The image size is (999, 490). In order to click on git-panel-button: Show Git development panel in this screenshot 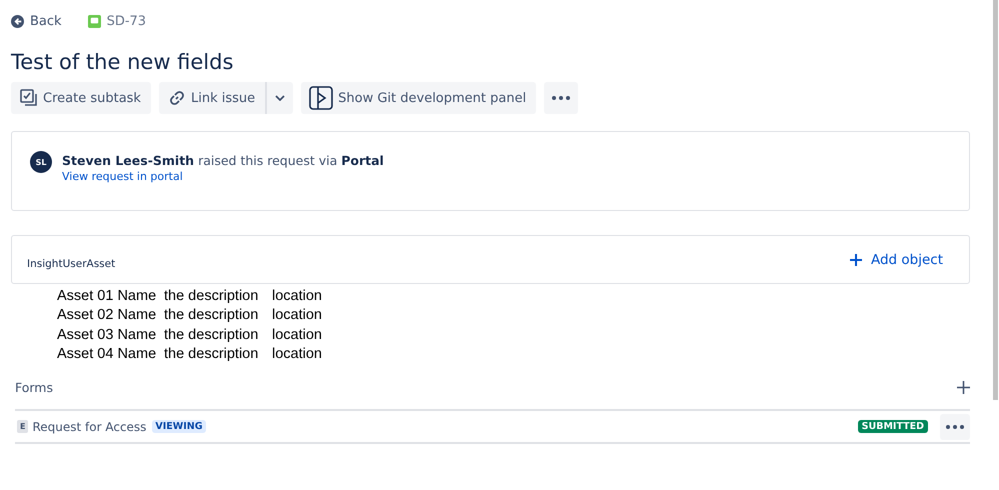, I will do `click(418, 98)`.